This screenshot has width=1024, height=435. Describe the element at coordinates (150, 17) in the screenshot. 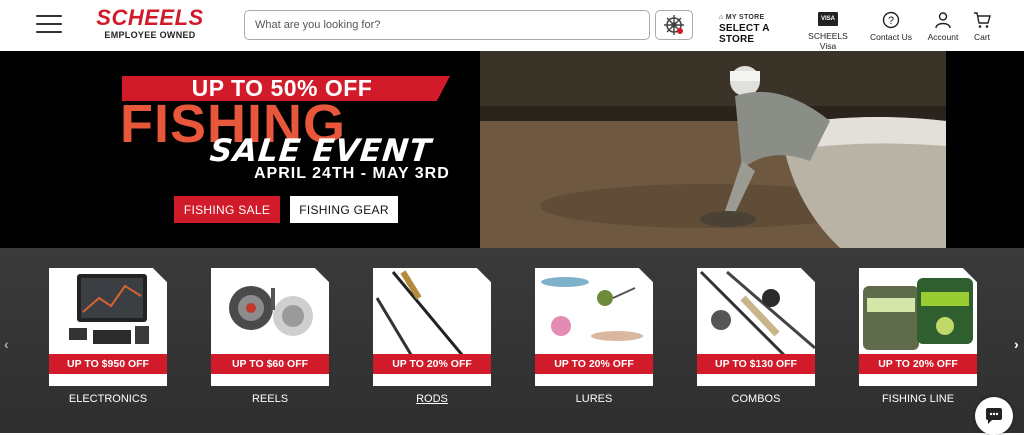

I see `logo-wordmark: SCHEELS` at that location.